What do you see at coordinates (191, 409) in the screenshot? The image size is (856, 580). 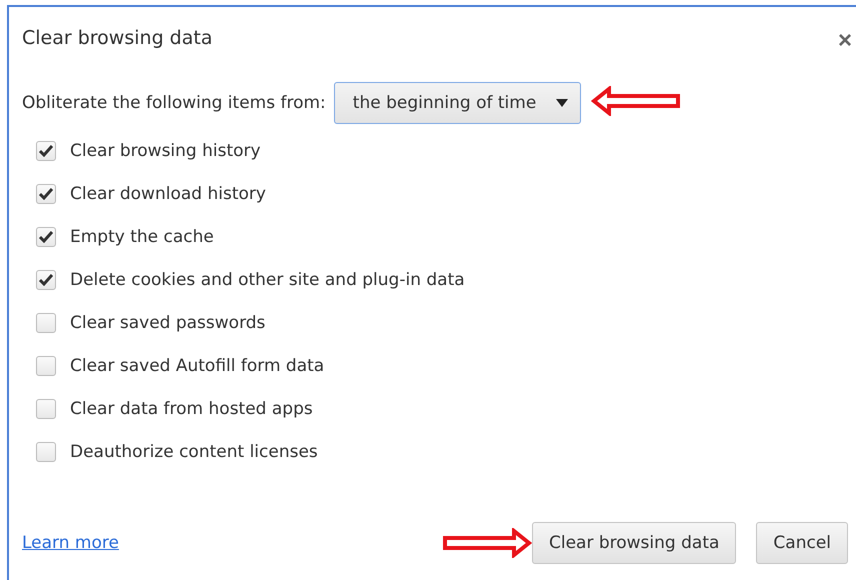 I see `checkbox-label: Clear data from hosted apps` at bounding box center [191, 409].